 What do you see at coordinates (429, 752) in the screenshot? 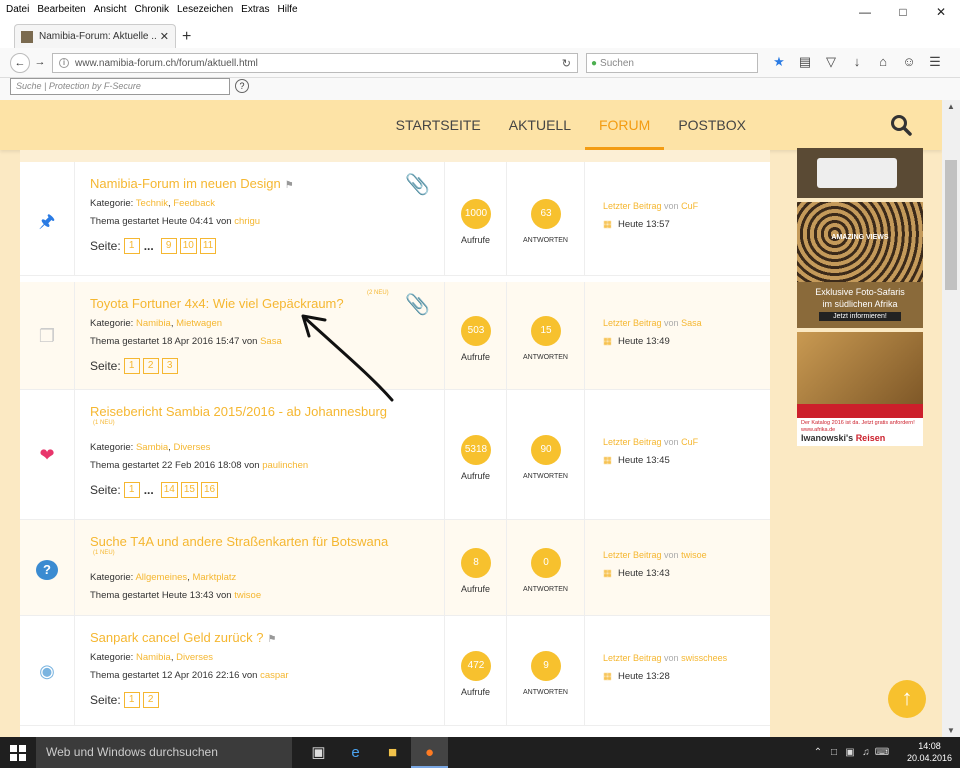
I see `firefox-icon: ●` at bounding box center [429, 752].